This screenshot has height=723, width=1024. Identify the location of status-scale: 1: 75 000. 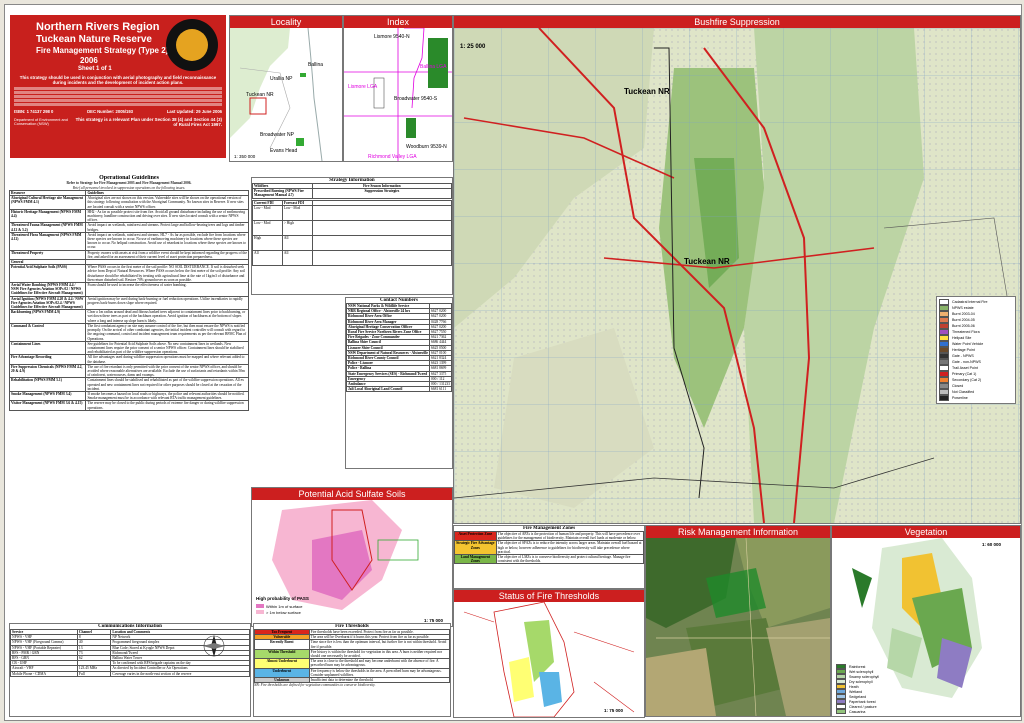
(614, 710).